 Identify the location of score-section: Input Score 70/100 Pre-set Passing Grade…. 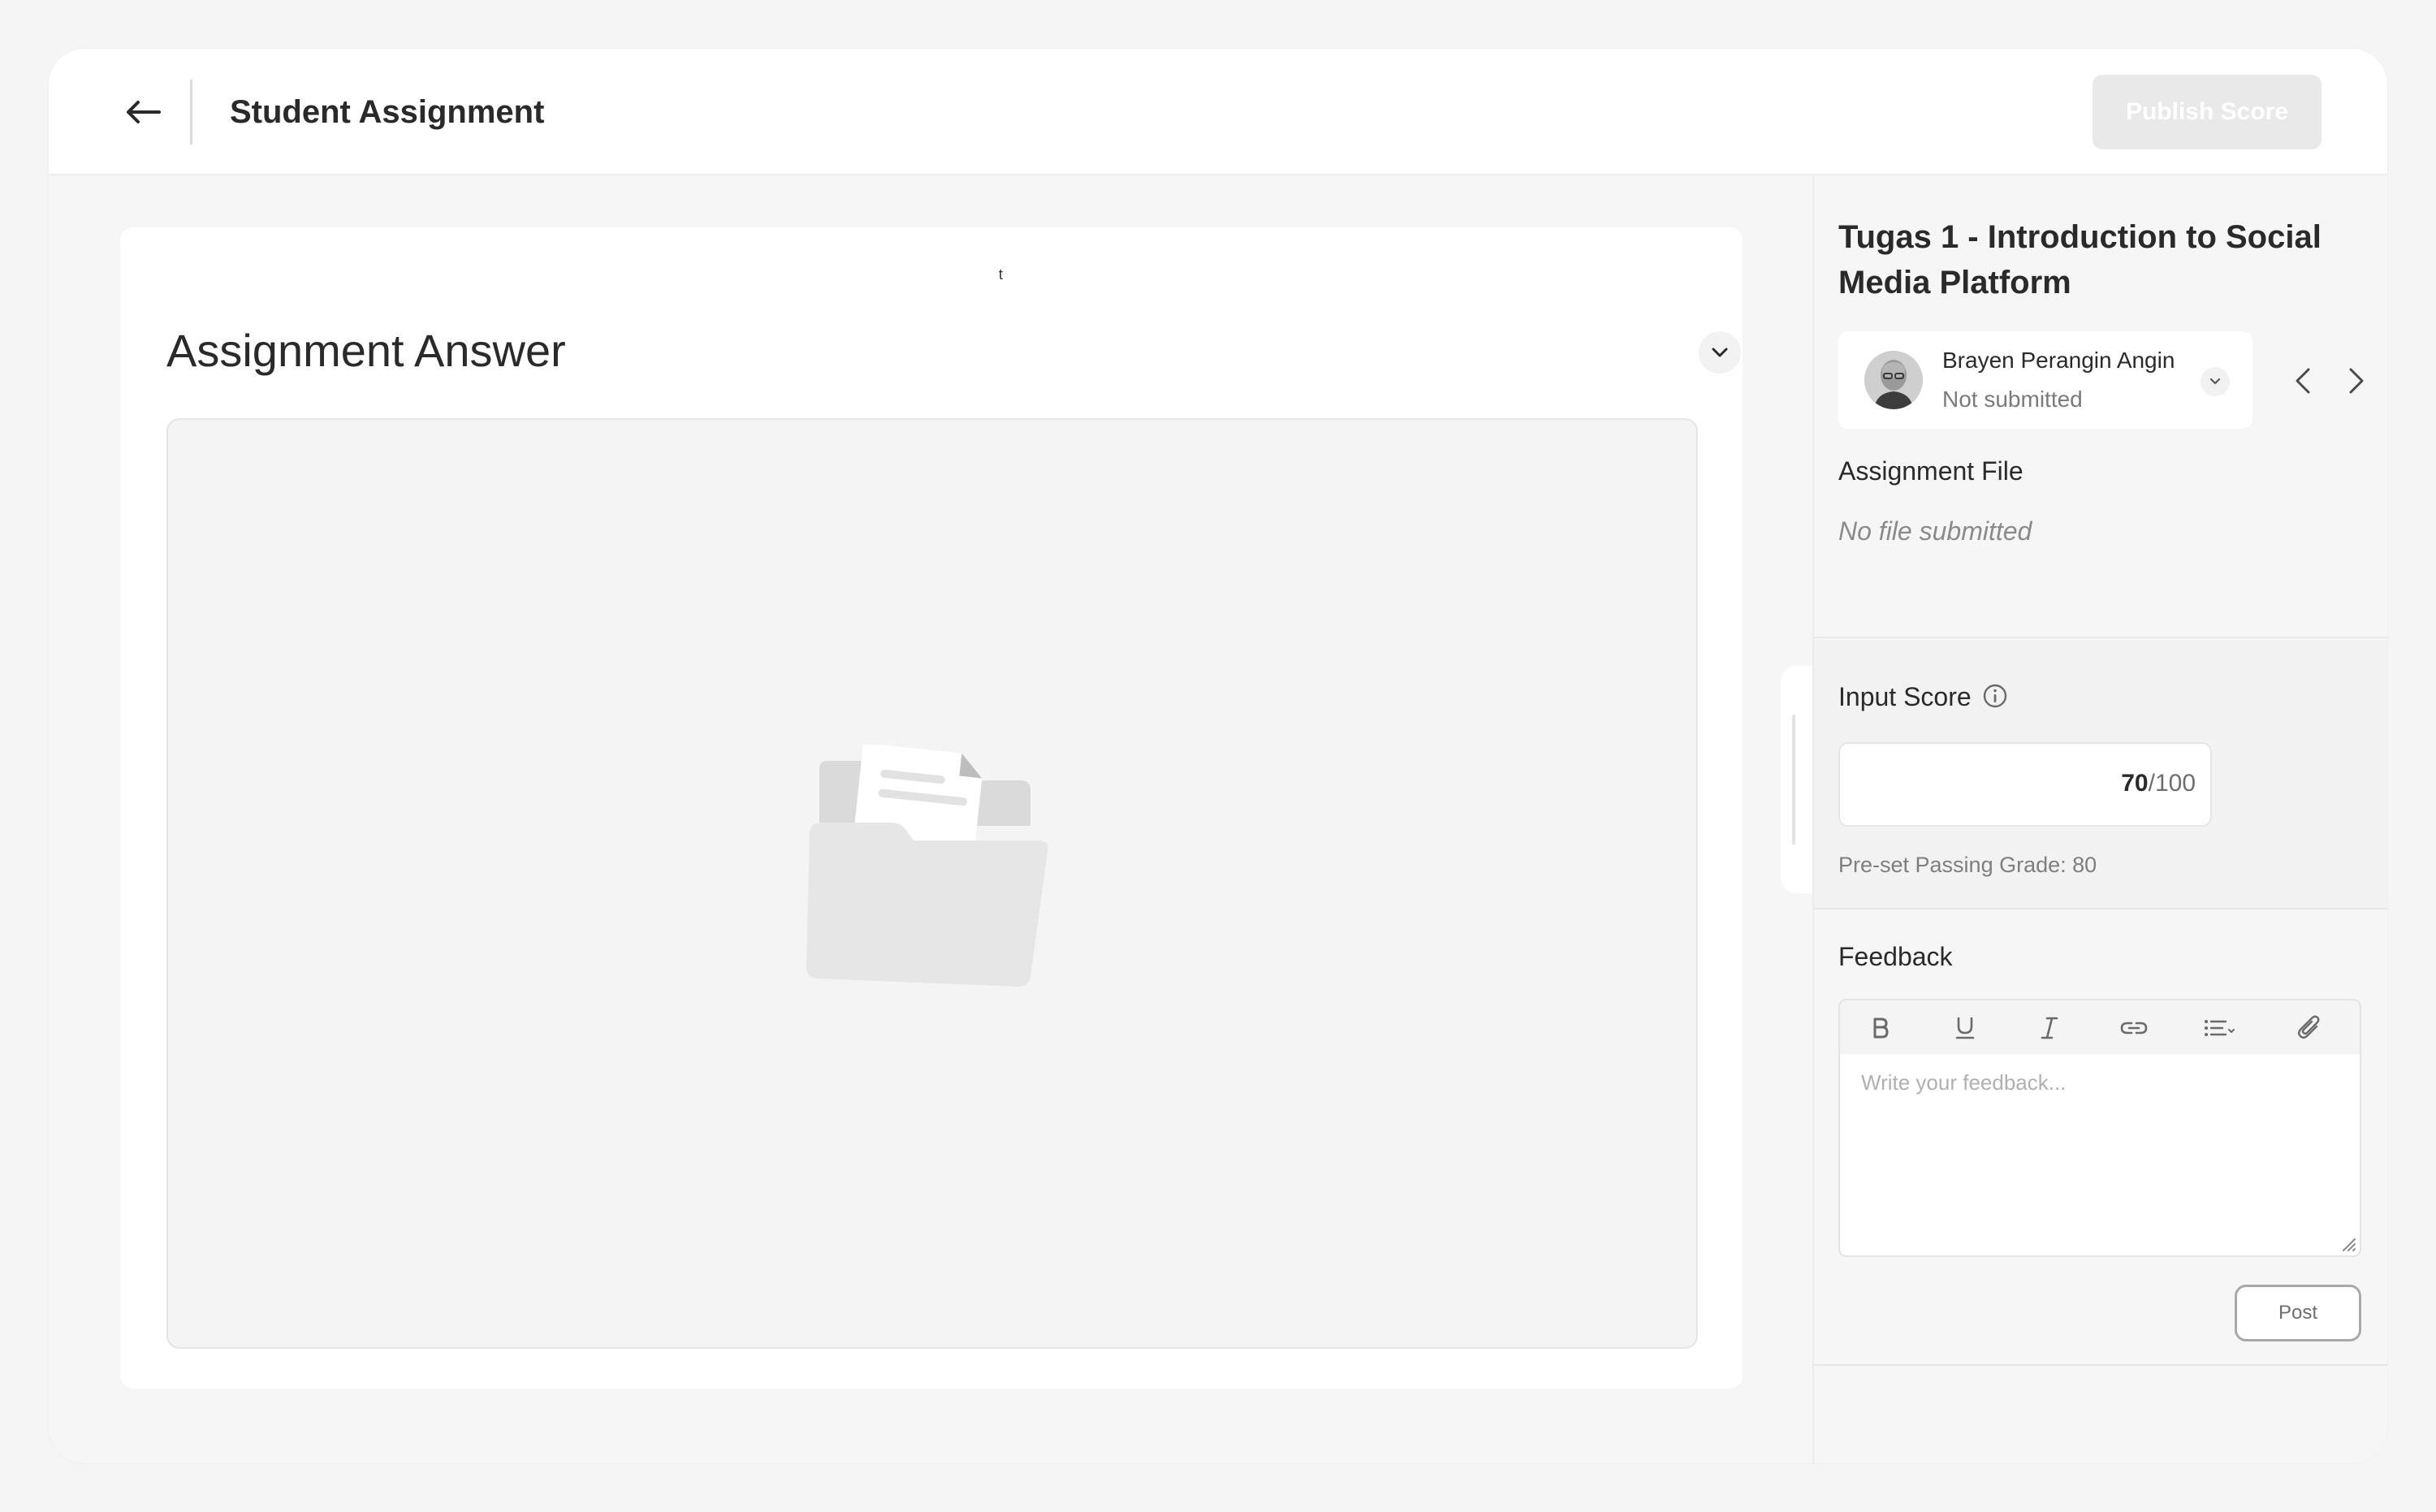
(2100, 774).